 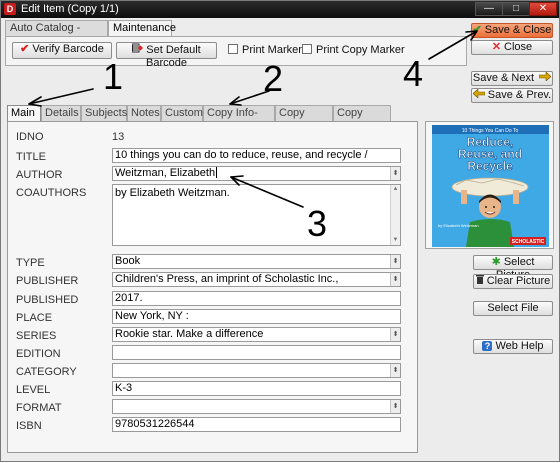 What do you see at coordinates (47, 281) in the screenshot?
I see `publisher-label: PUBLISHER` at bounding box center [47, 281].